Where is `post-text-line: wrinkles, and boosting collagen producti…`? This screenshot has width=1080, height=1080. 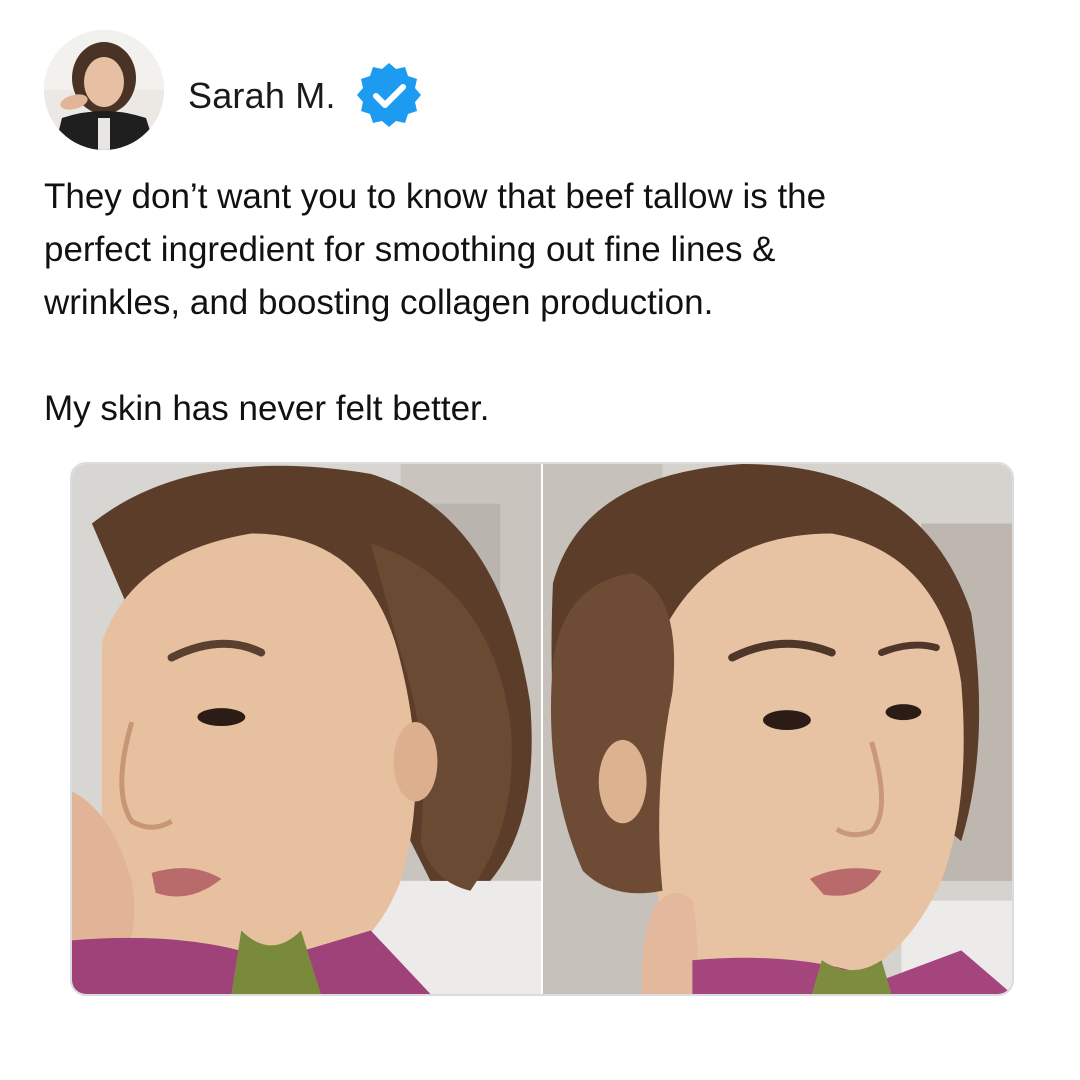
post-text-line: wrinkles, and boosting collagen producti… is located at coordinates (379, 302).